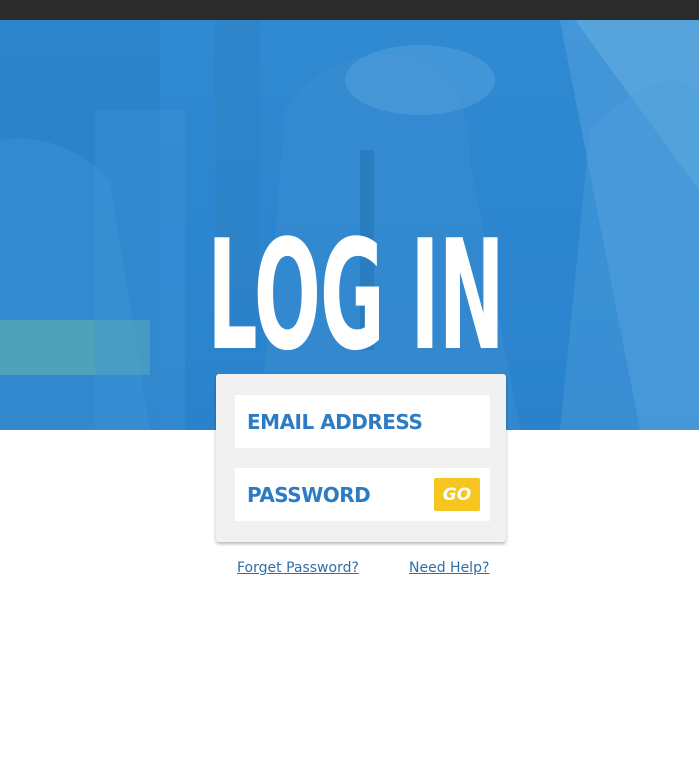 This screenshot has width=699, height=779. What do you see at coordinates (298, 568) in the screenshot?
I see `forgot-password-link: Forget Password?` at bounding box center [298, 568].